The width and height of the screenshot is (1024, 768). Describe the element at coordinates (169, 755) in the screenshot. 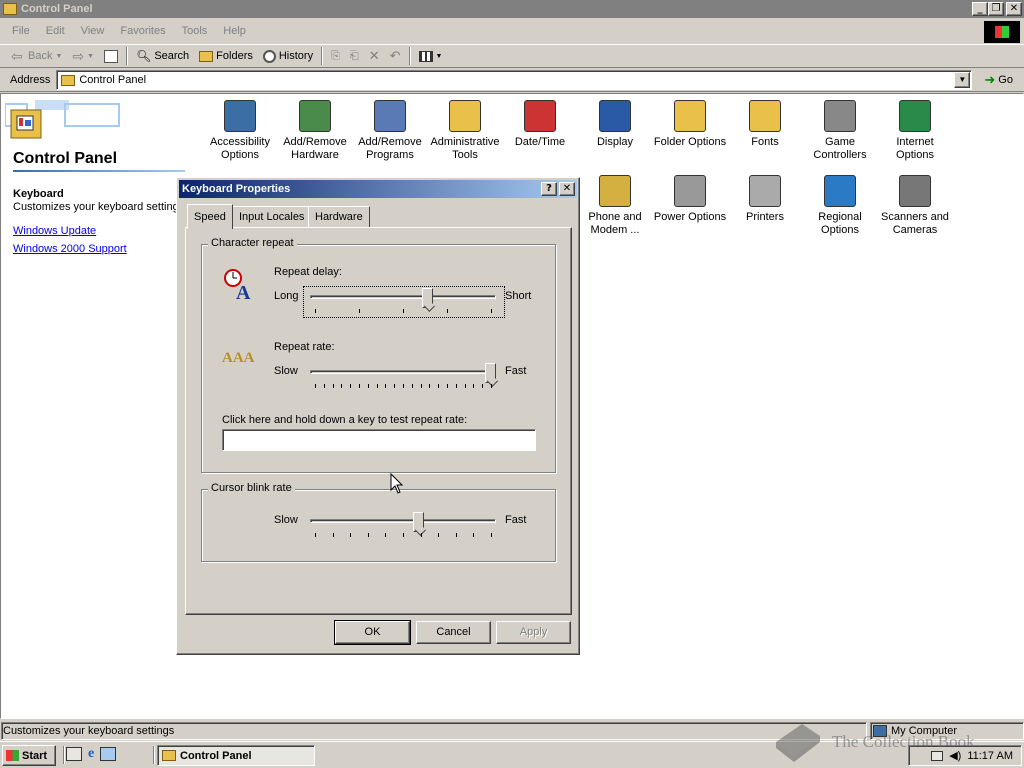

I see `control-panel-icon` at that location.